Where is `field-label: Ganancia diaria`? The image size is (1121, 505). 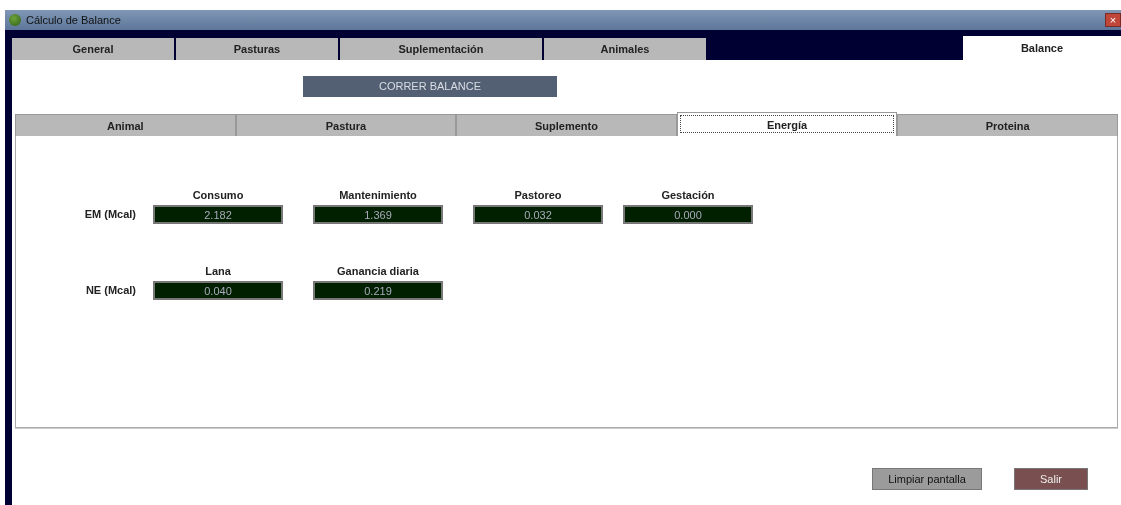 field-label: Ganancia diaria is located at coordinates (378, 271).